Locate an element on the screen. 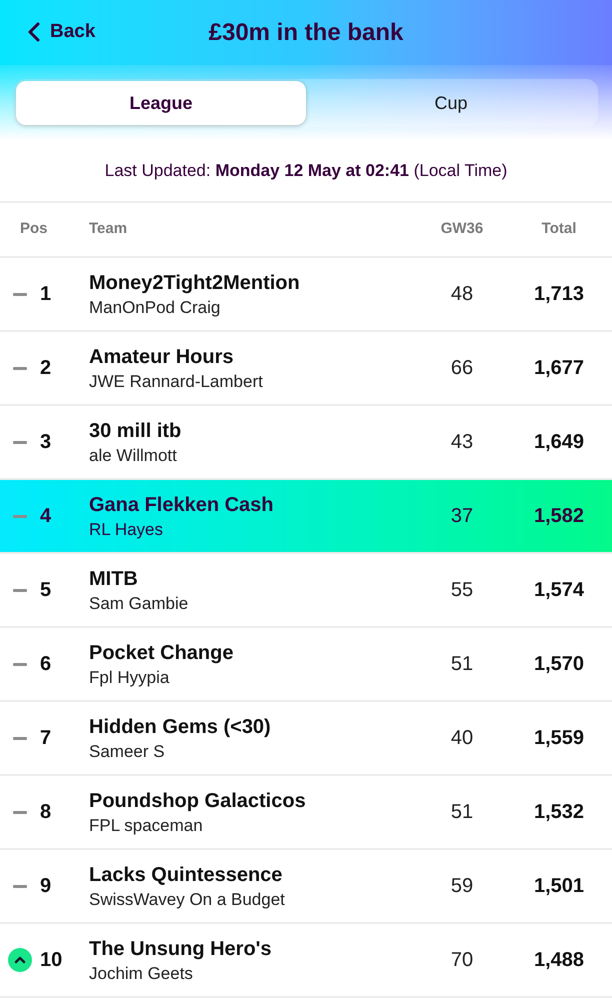  column-header: Pos is located at coordinates (34, 229).